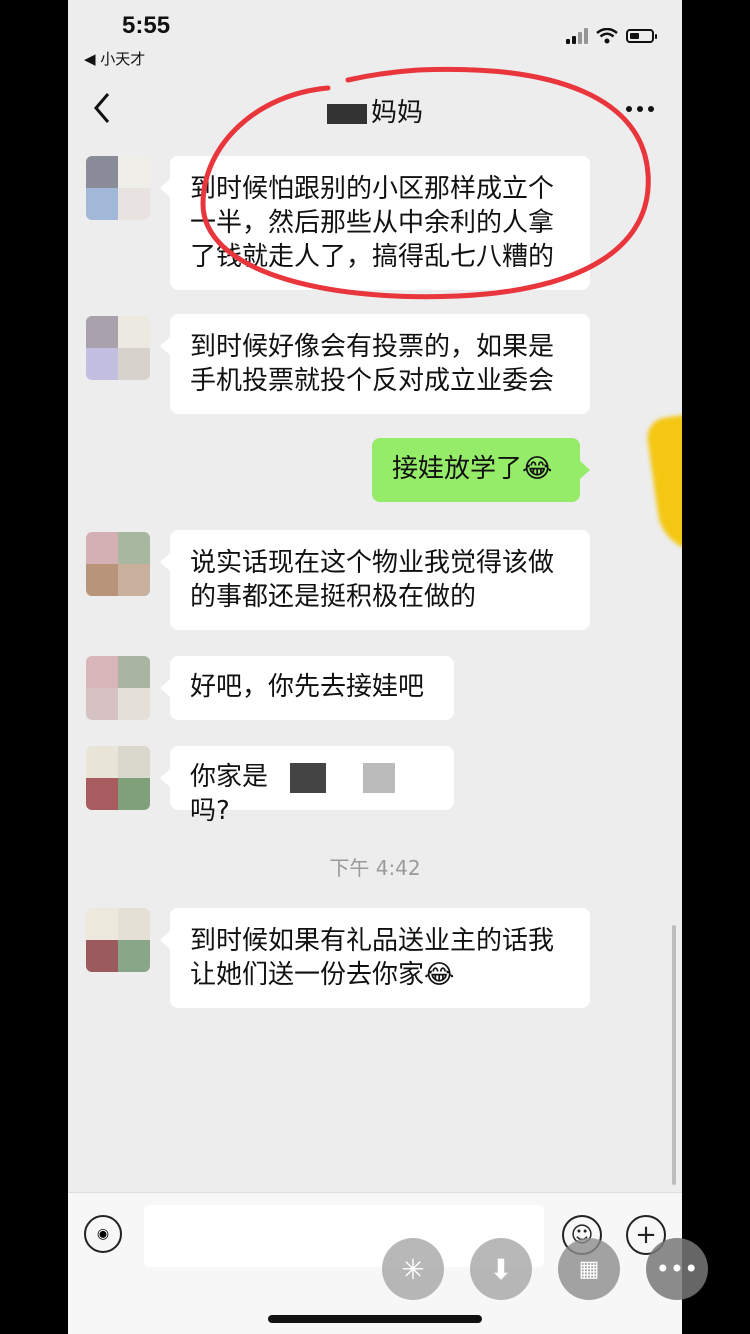  I want to click on status-back-app: ◀ 小天才, so click(114, 58).